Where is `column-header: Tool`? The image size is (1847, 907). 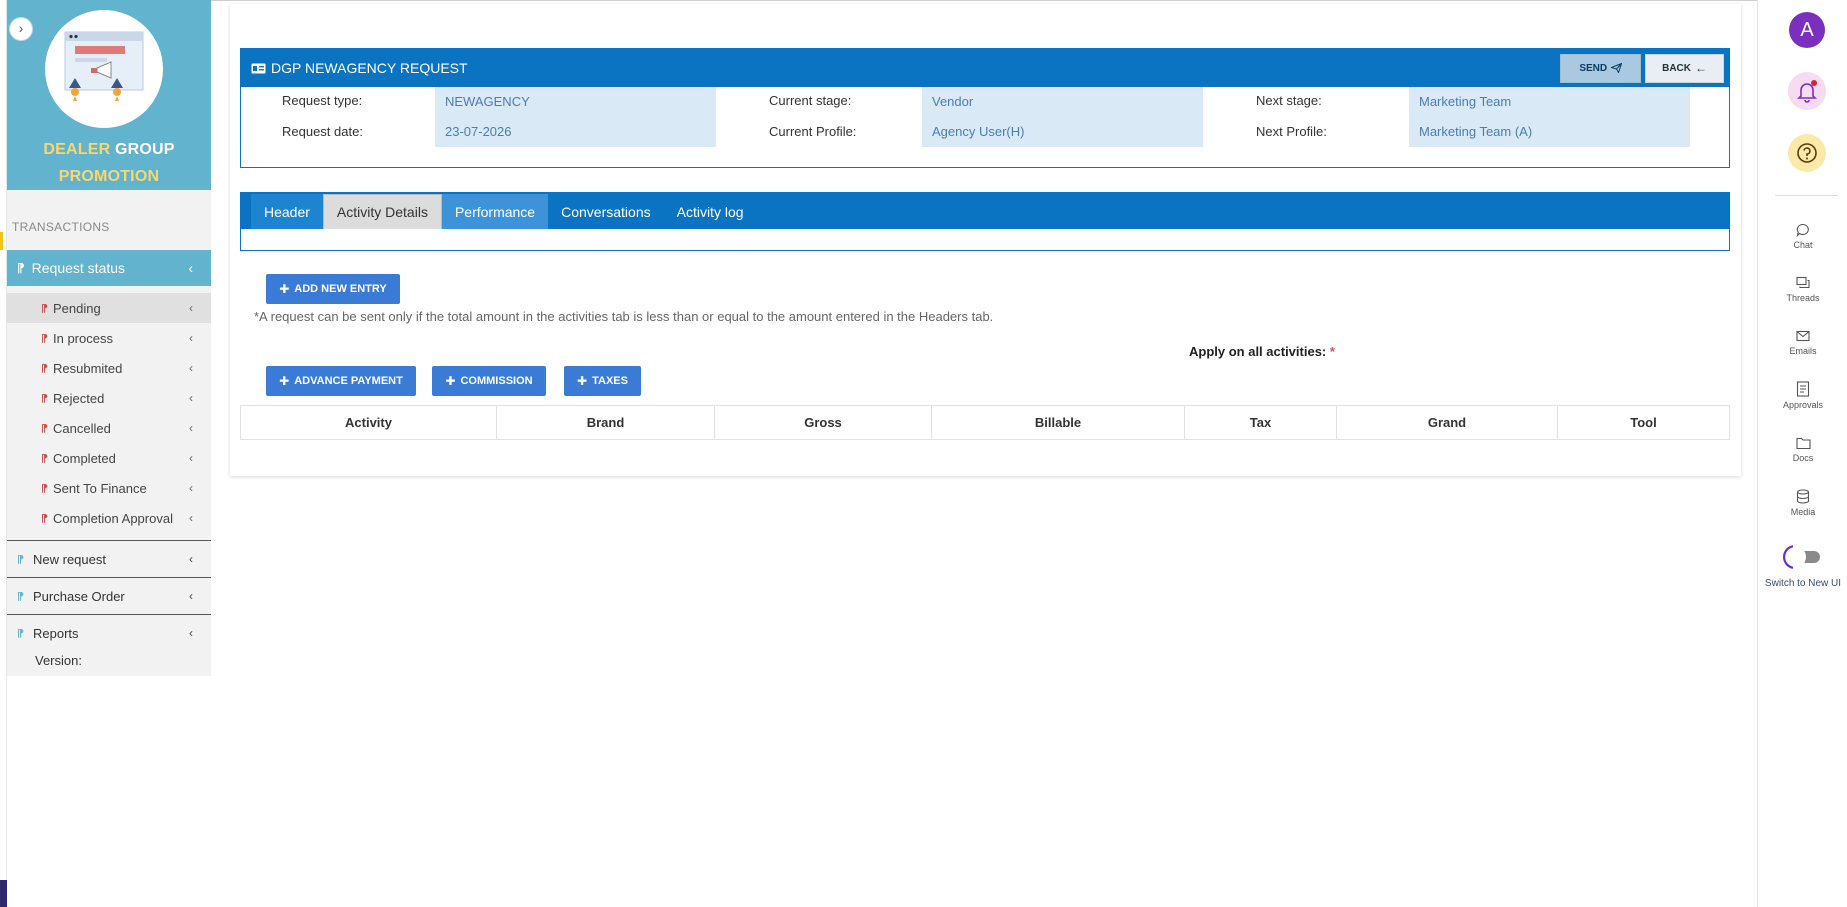
column-header: Tool is located at coordinates (1643, 422).